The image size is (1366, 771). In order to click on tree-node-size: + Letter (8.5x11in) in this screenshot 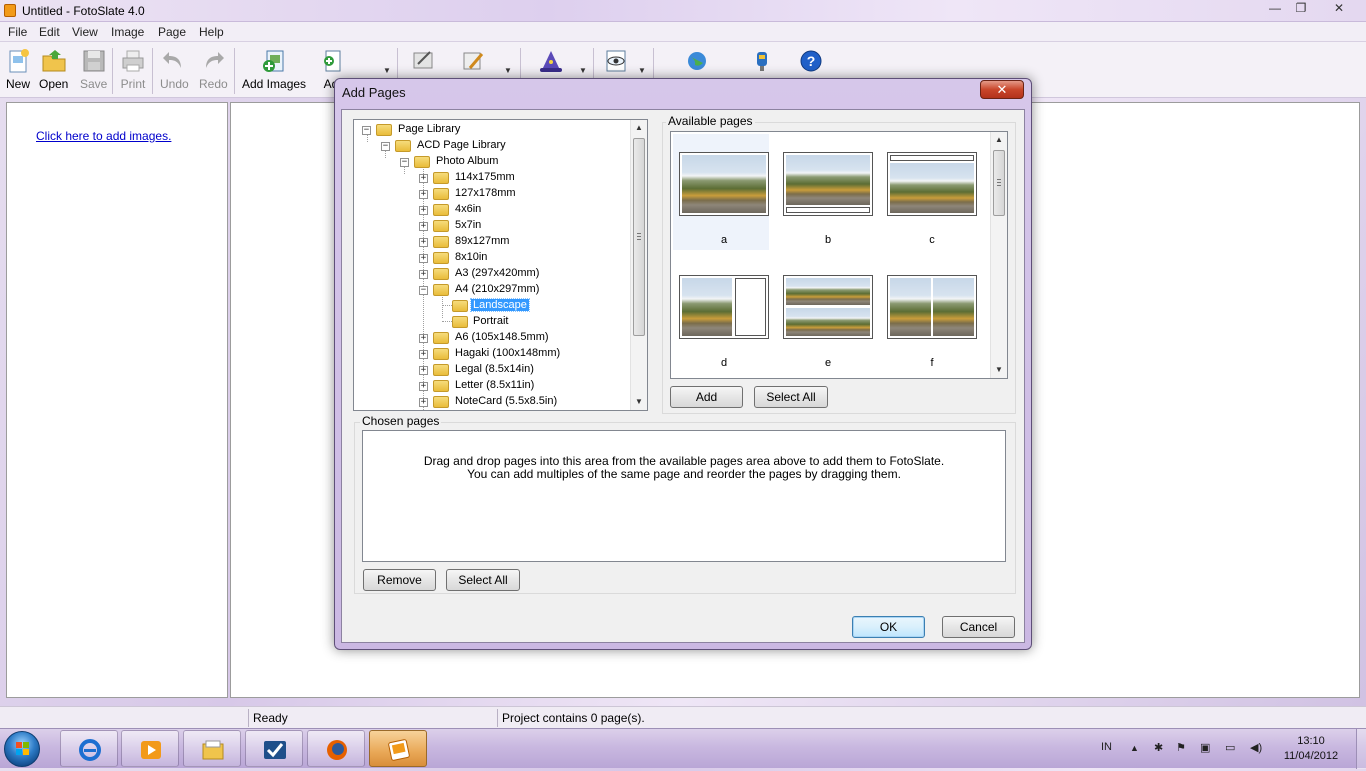, I will do `click(494, 386)`.